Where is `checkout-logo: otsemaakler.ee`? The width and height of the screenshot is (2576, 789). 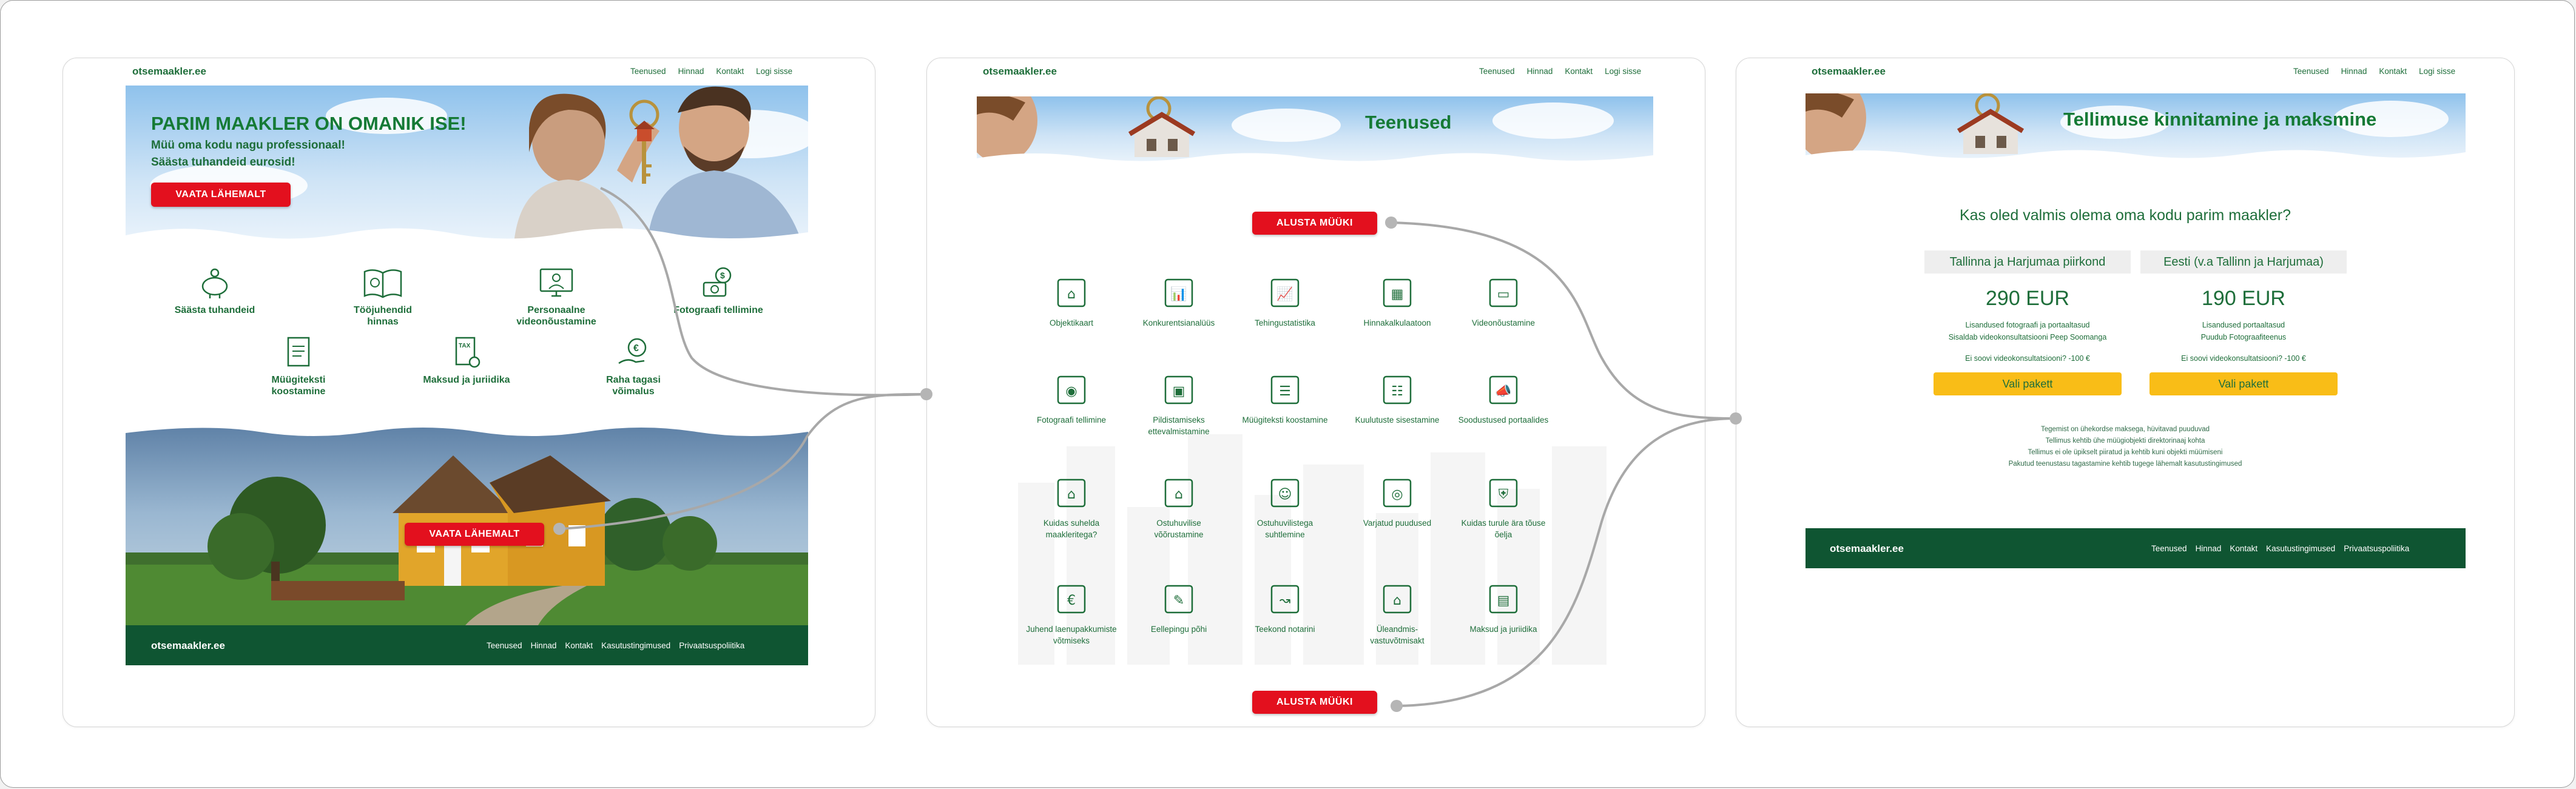 checkout-logo: otsemaakler.ee is located at coordinates (1849, 71).